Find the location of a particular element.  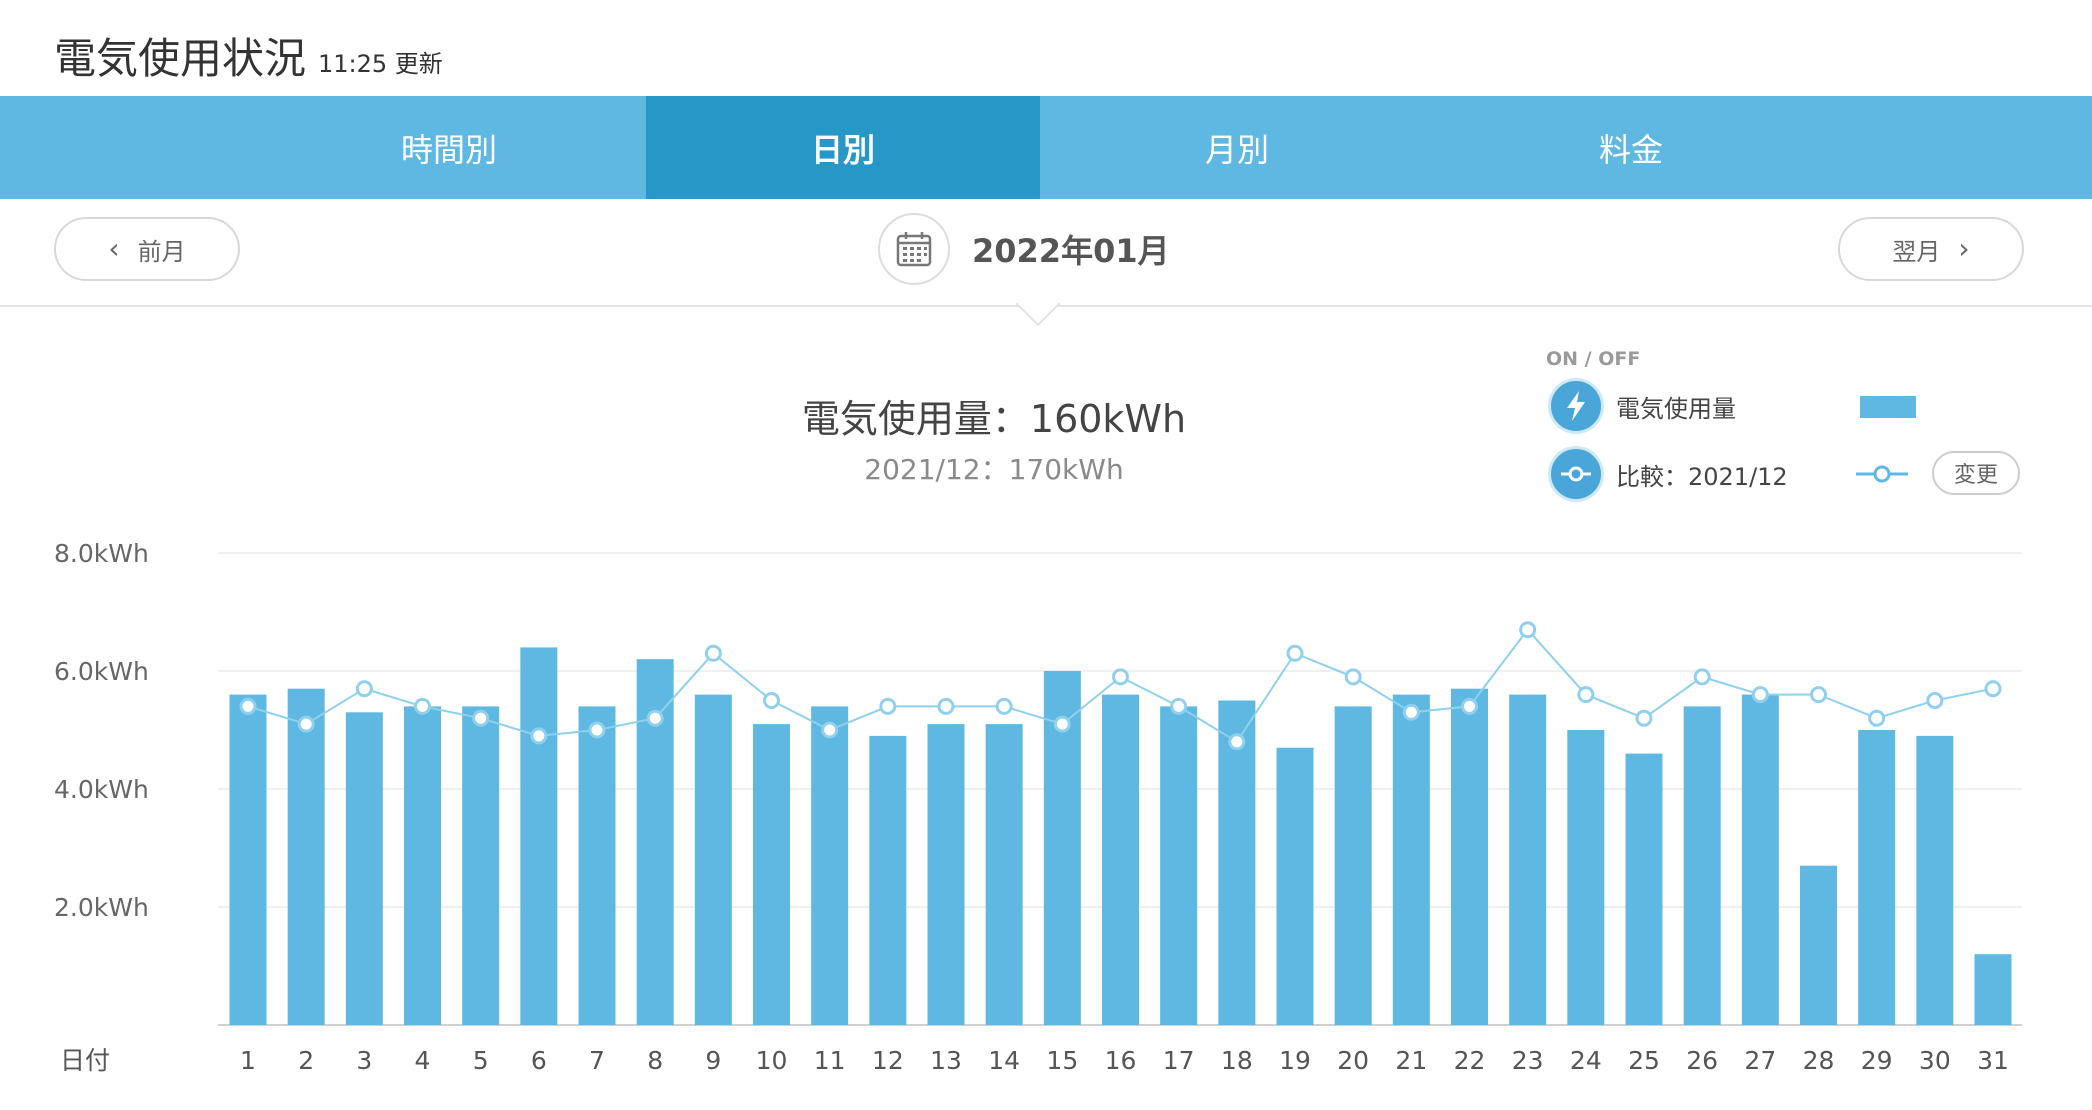

x-tick-label: 21 is located at coordinates (1411, 1060).